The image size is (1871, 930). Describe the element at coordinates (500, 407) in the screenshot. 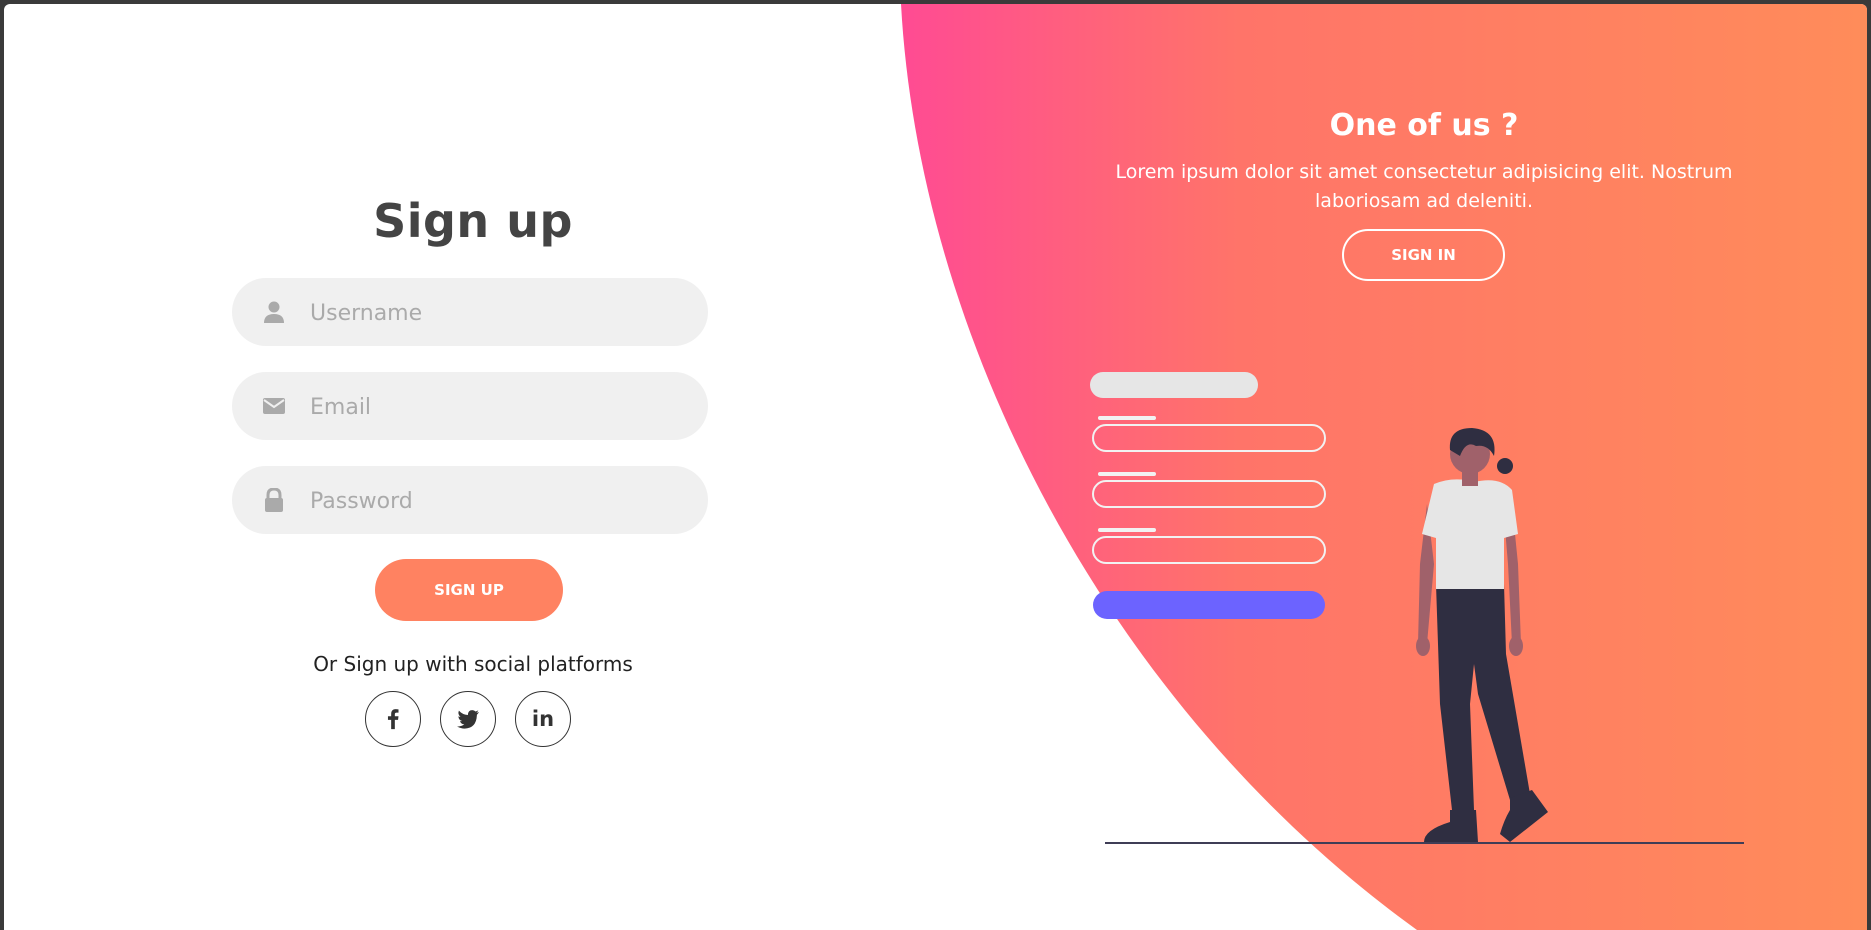

I see `email-input` at that location.